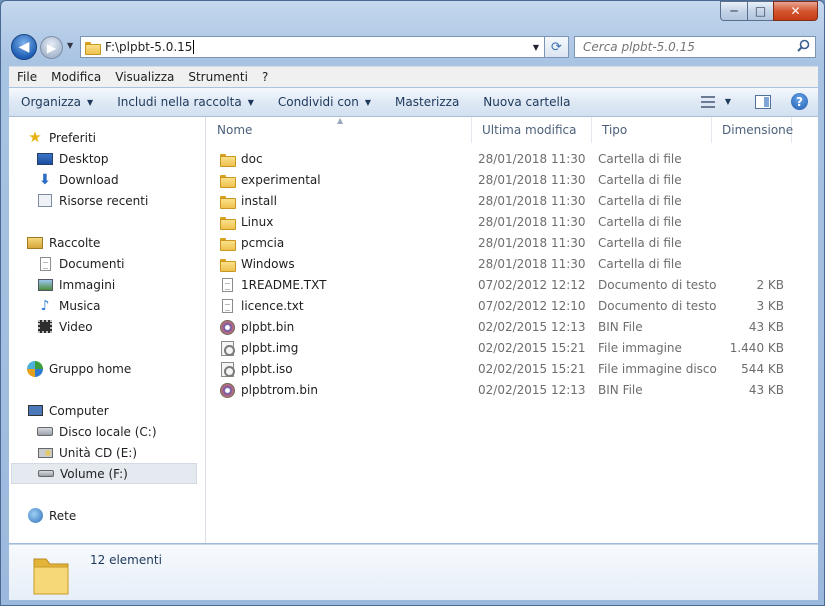 This screenshot has width=825, height=606. I want to click on file-size: 43 KB, so click(766, 390).